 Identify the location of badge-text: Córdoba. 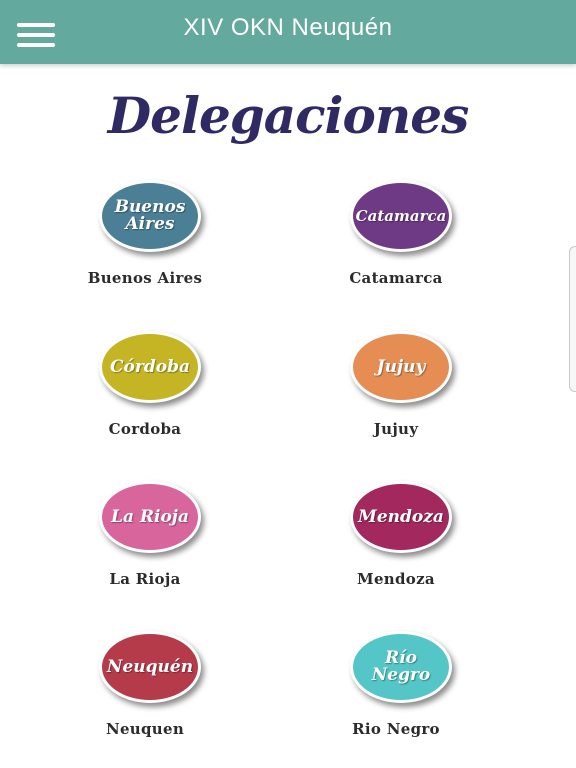
(150, 366).